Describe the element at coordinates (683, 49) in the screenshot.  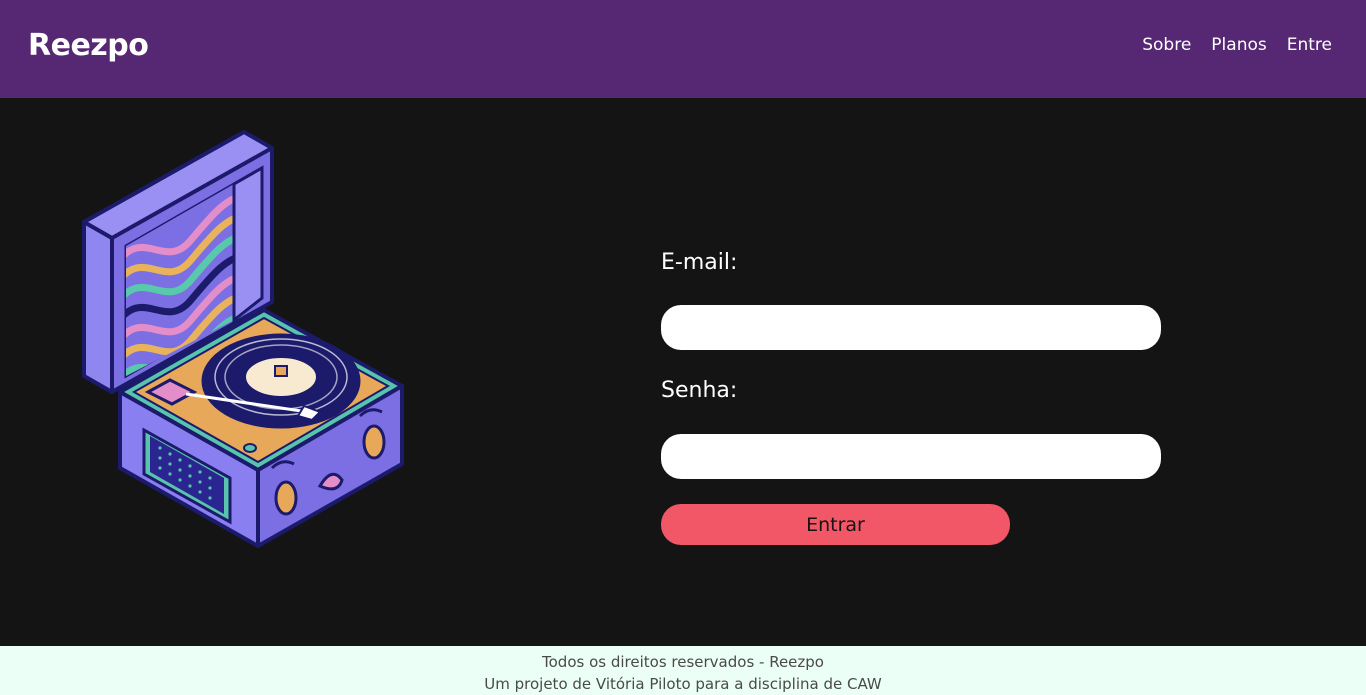
I see `site-header: Reezpo Sobre Planos Entre` at that location.